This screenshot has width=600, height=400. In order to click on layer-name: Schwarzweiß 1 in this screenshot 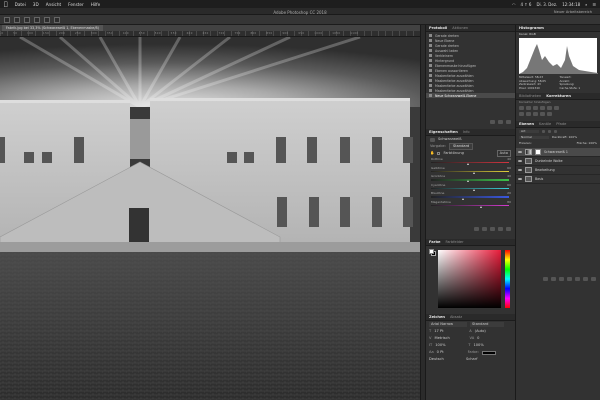, I will do `click(556, 152)`.